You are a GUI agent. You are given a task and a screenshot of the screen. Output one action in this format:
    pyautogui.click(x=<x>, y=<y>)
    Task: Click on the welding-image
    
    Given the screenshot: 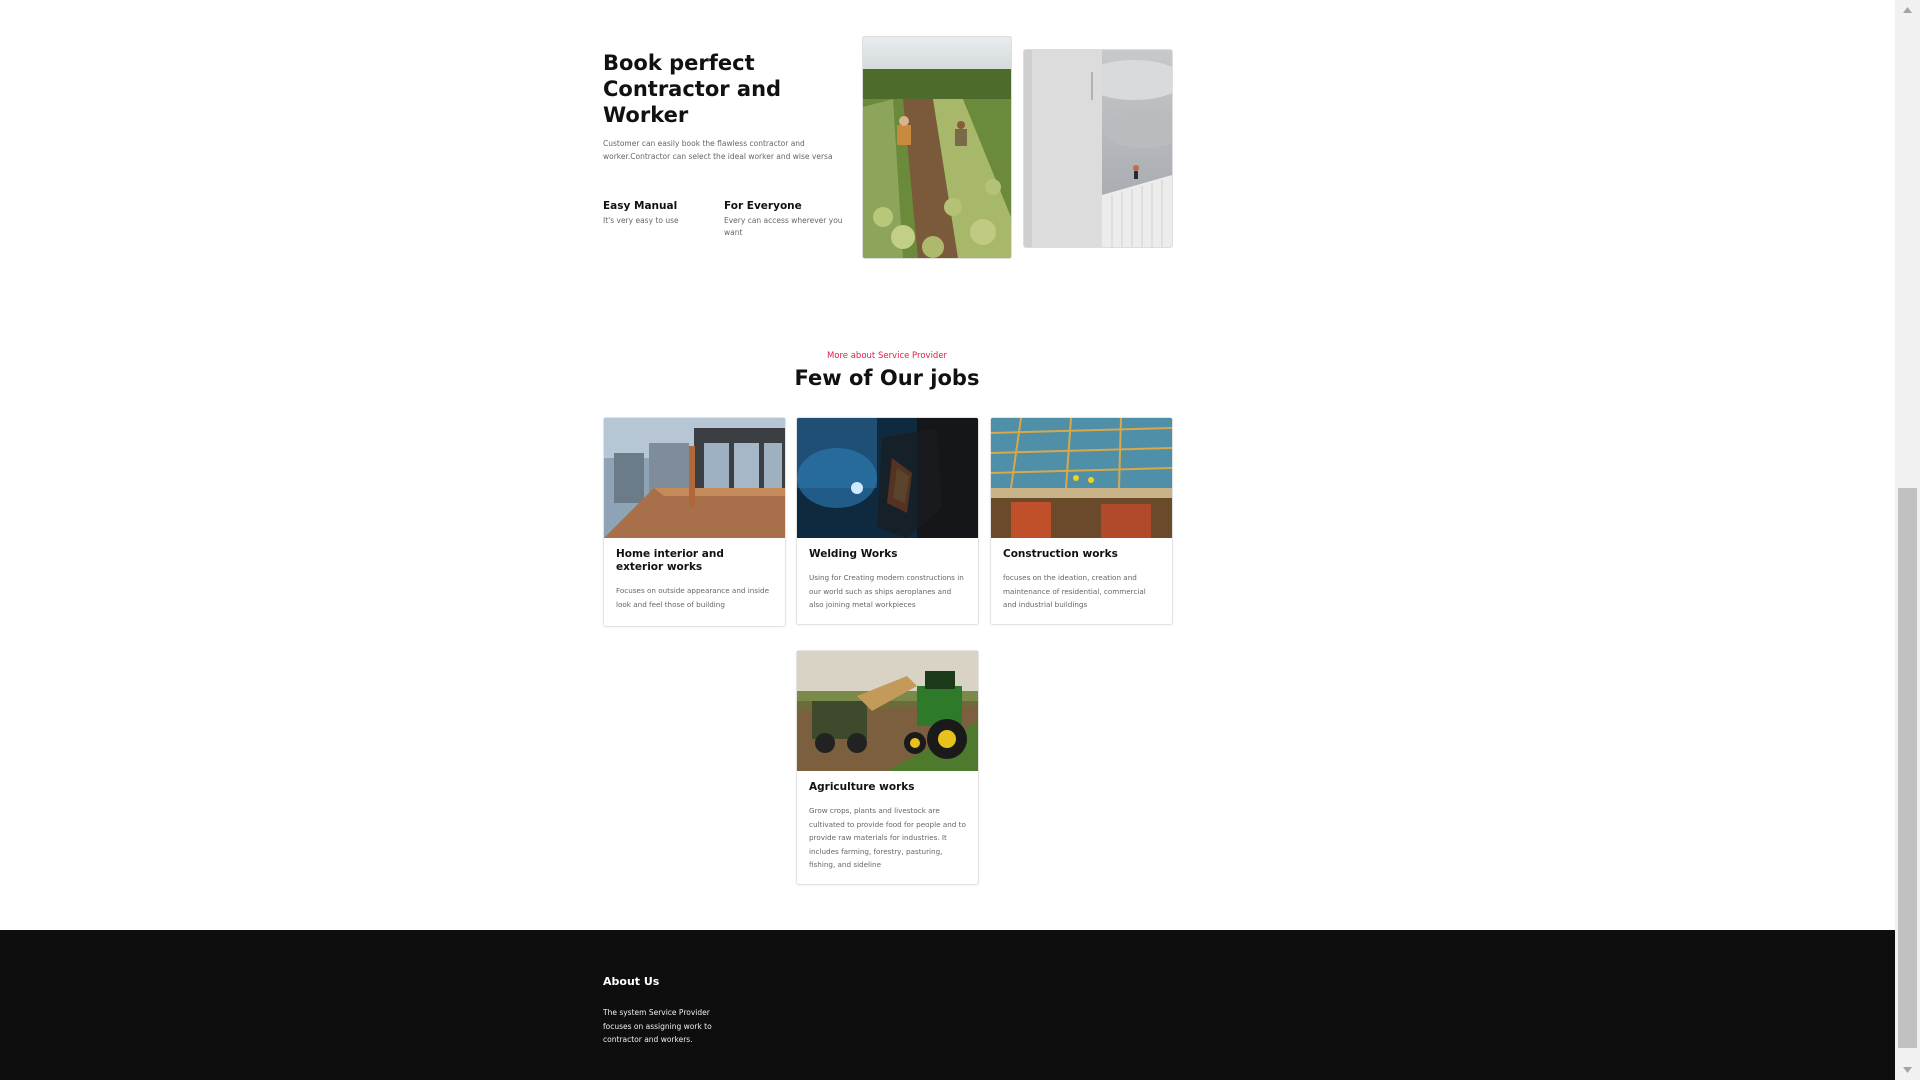 What is the action you would take?
    pyautogui.click(x=887, y=478)
    